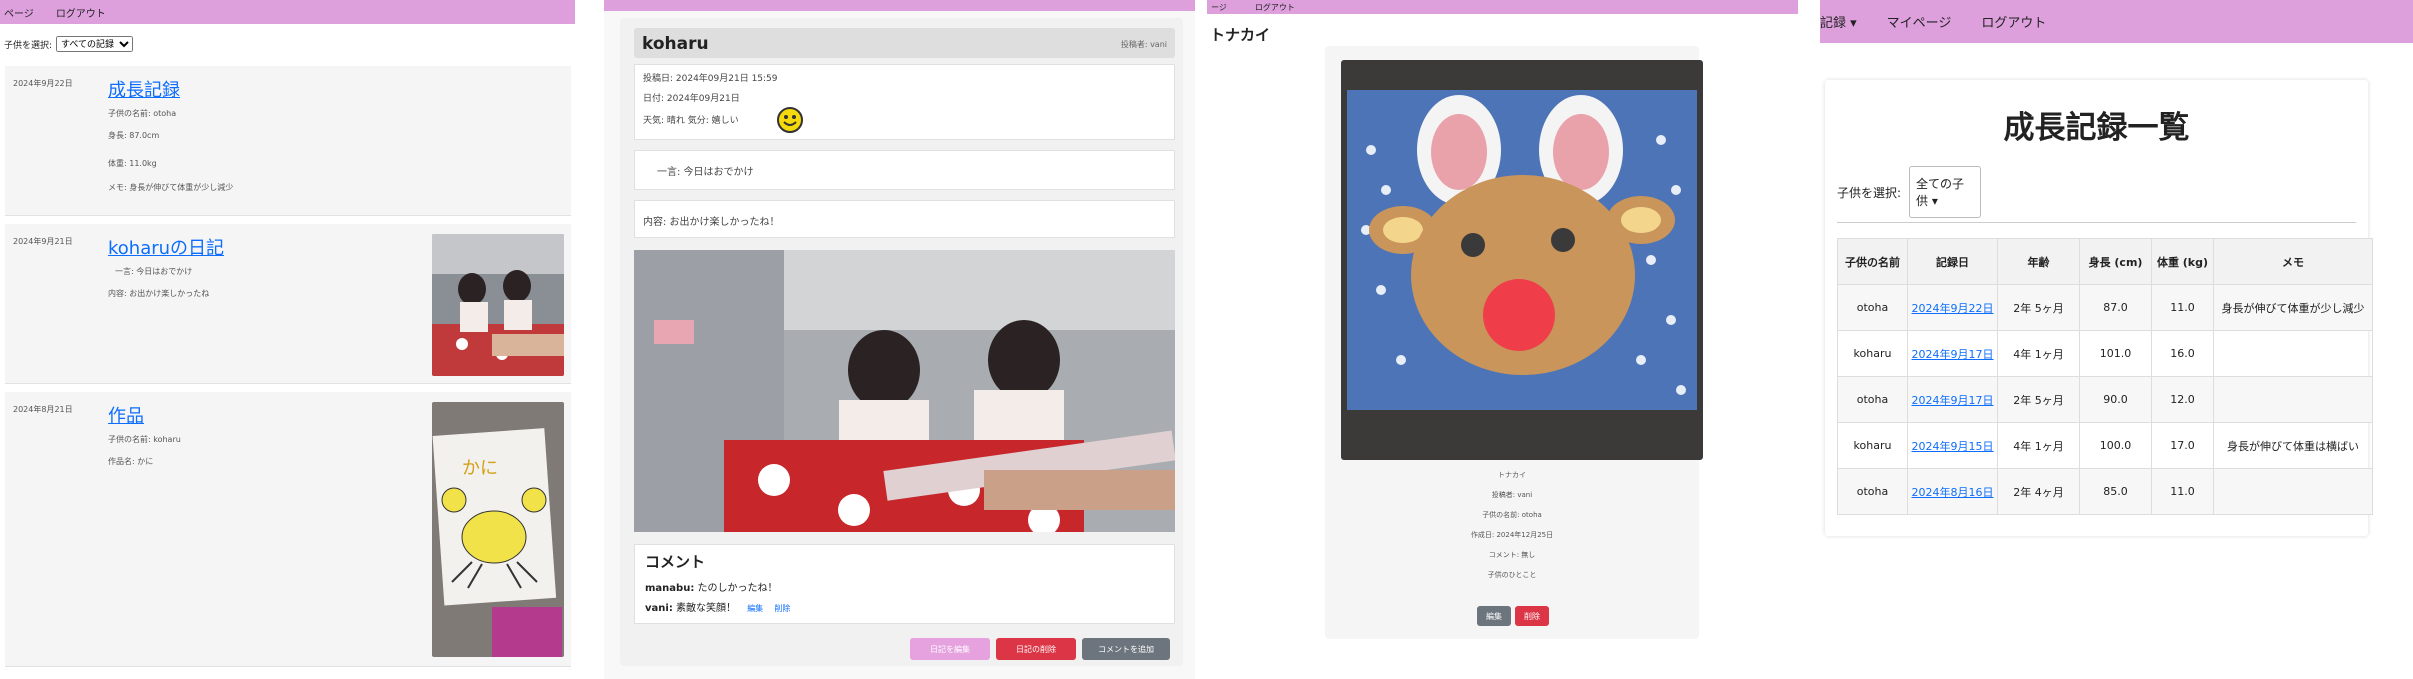 The width and height of the screenshot is (2413, 679). I want to click on navbar: ージ ログアウト, so click(1502, 7).